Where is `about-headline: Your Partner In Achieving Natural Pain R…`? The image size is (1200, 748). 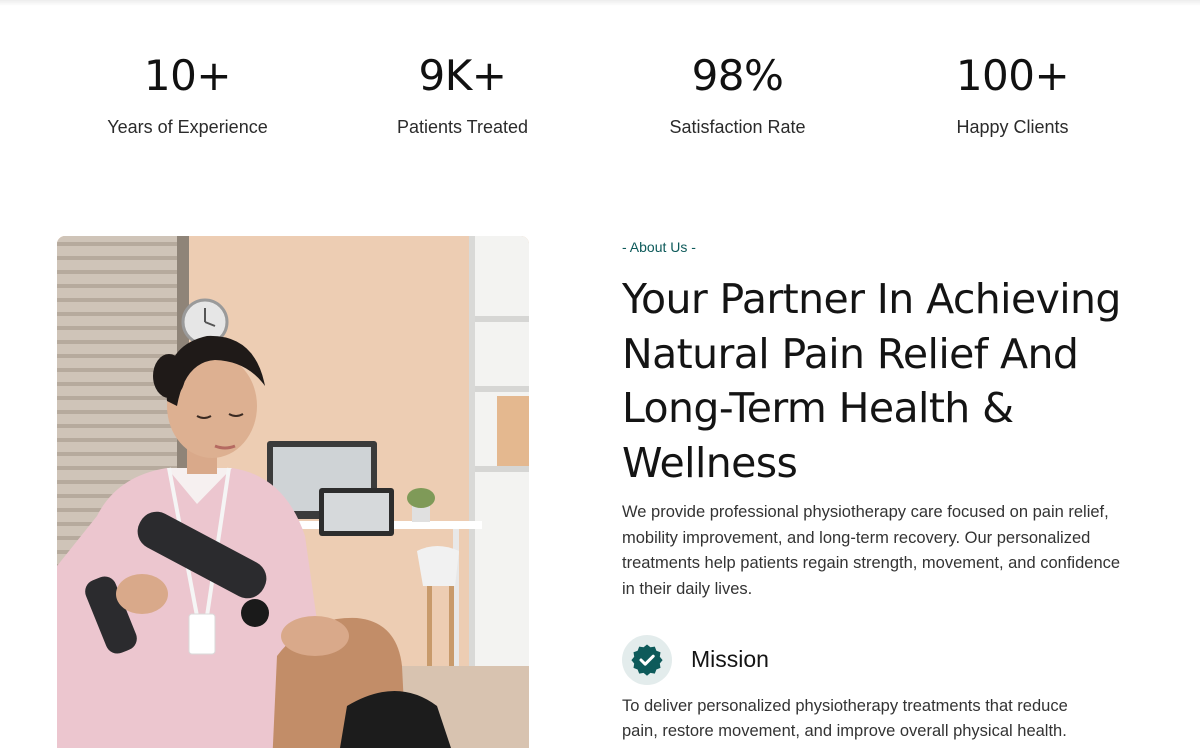
about-headline: Your Partner In Achieving Natural Pain R… is located at coordinates (871, 381).